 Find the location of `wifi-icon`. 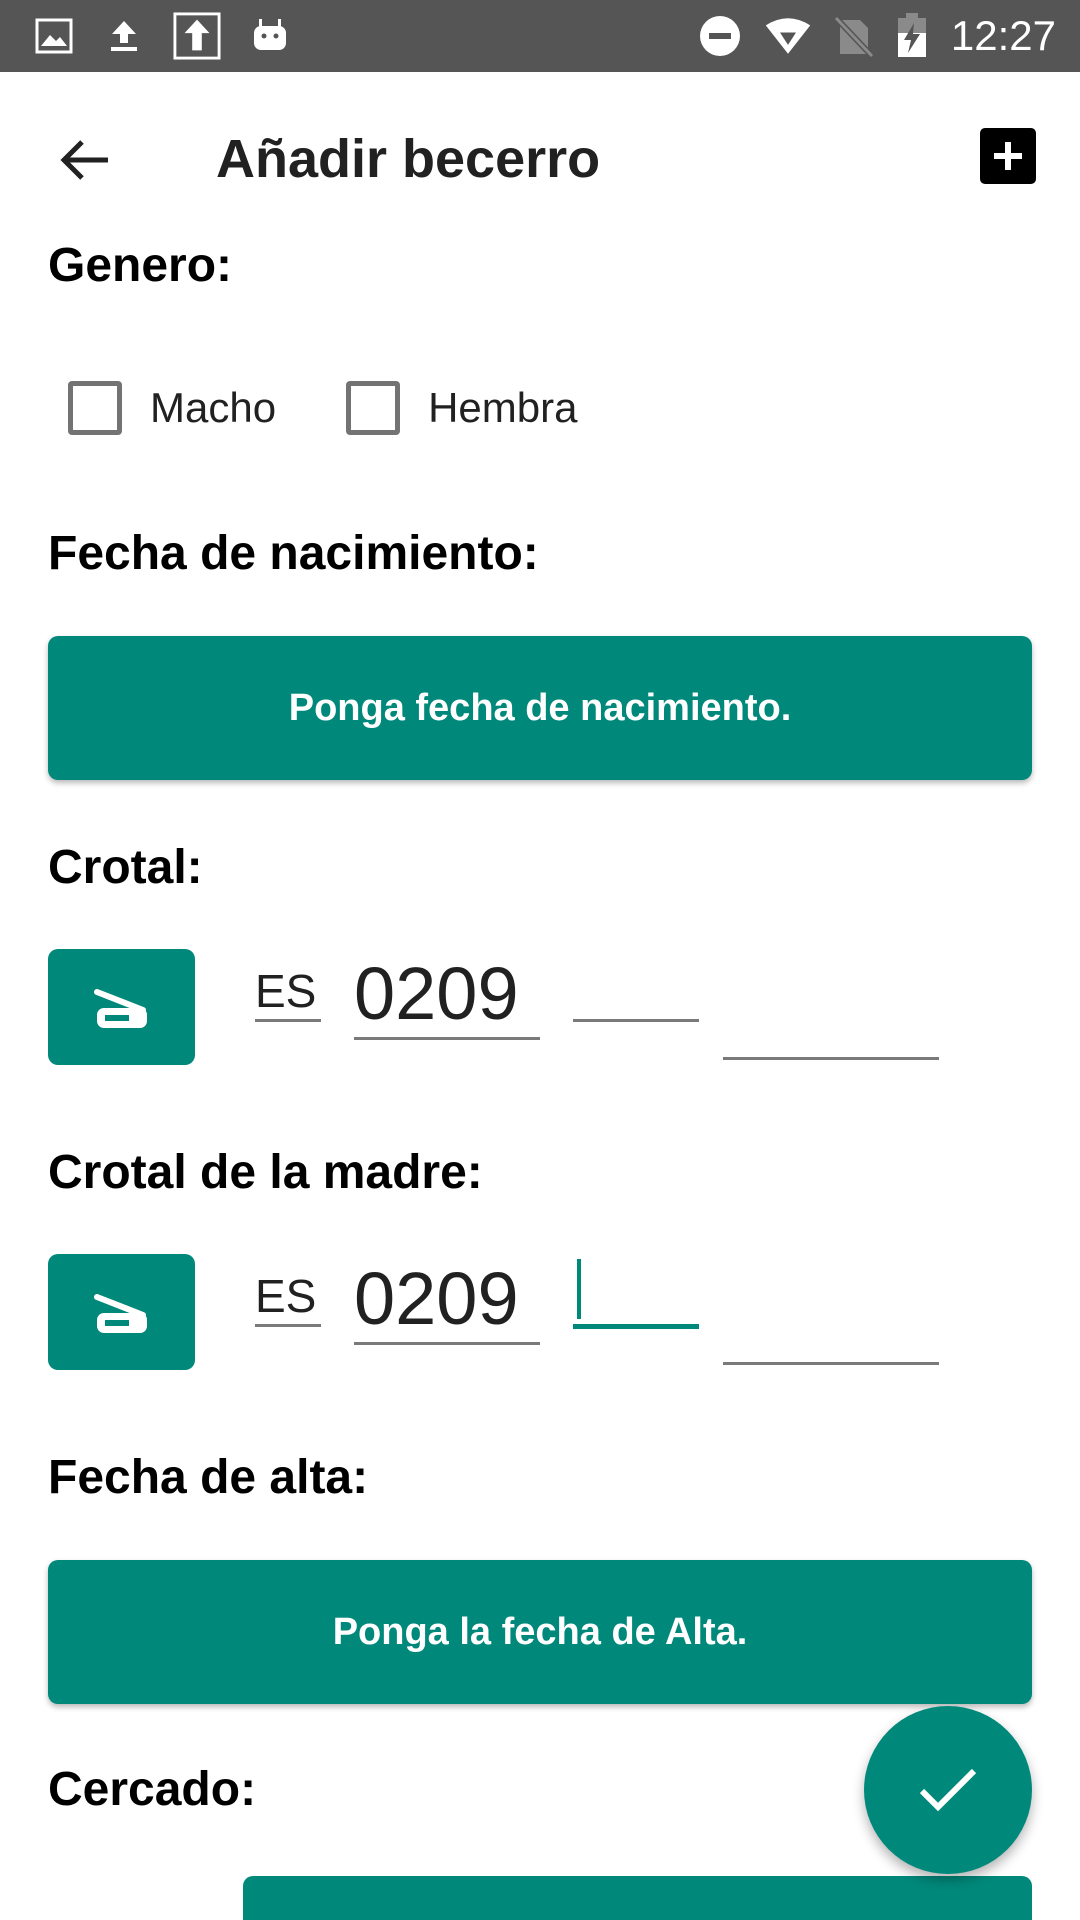

wifi-icon is located at coordinates (788, 36).